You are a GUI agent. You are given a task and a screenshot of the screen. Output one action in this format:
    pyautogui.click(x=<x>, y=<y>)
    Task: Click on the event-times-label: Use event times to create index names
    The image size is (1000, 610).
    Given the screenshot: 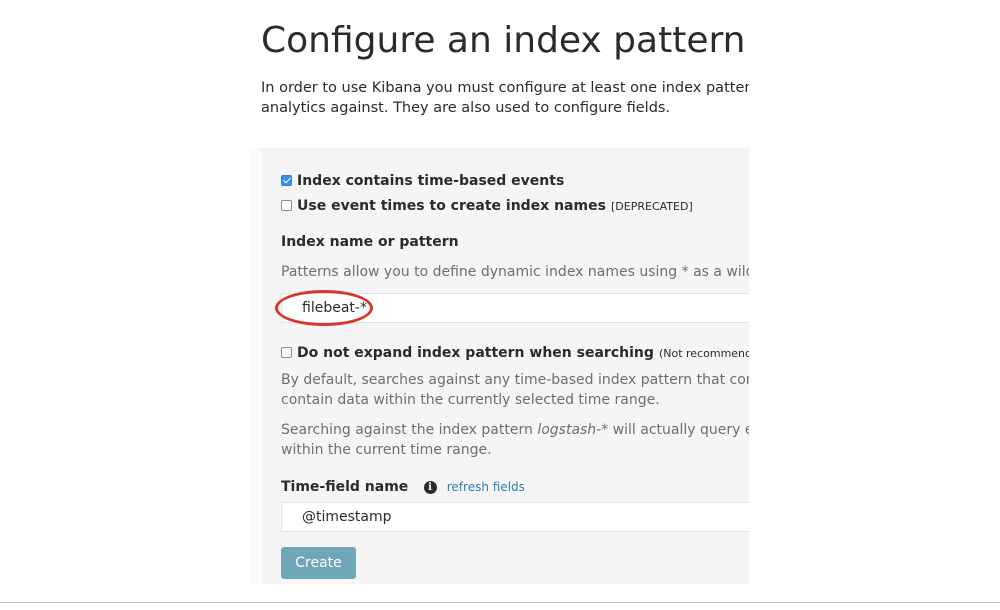 What is the action you would take?
    pyautogui.click(x=451, y=206)
    